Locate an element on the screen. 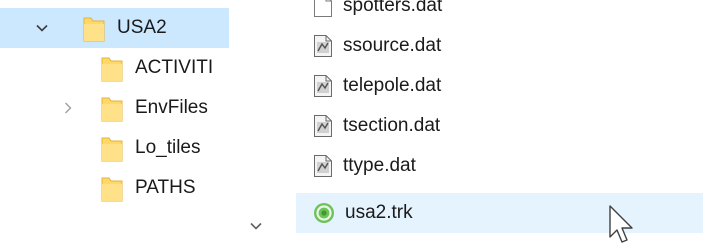  tree-item-lo-tiles: Lo_tiles is located at coordinates (114, 148).